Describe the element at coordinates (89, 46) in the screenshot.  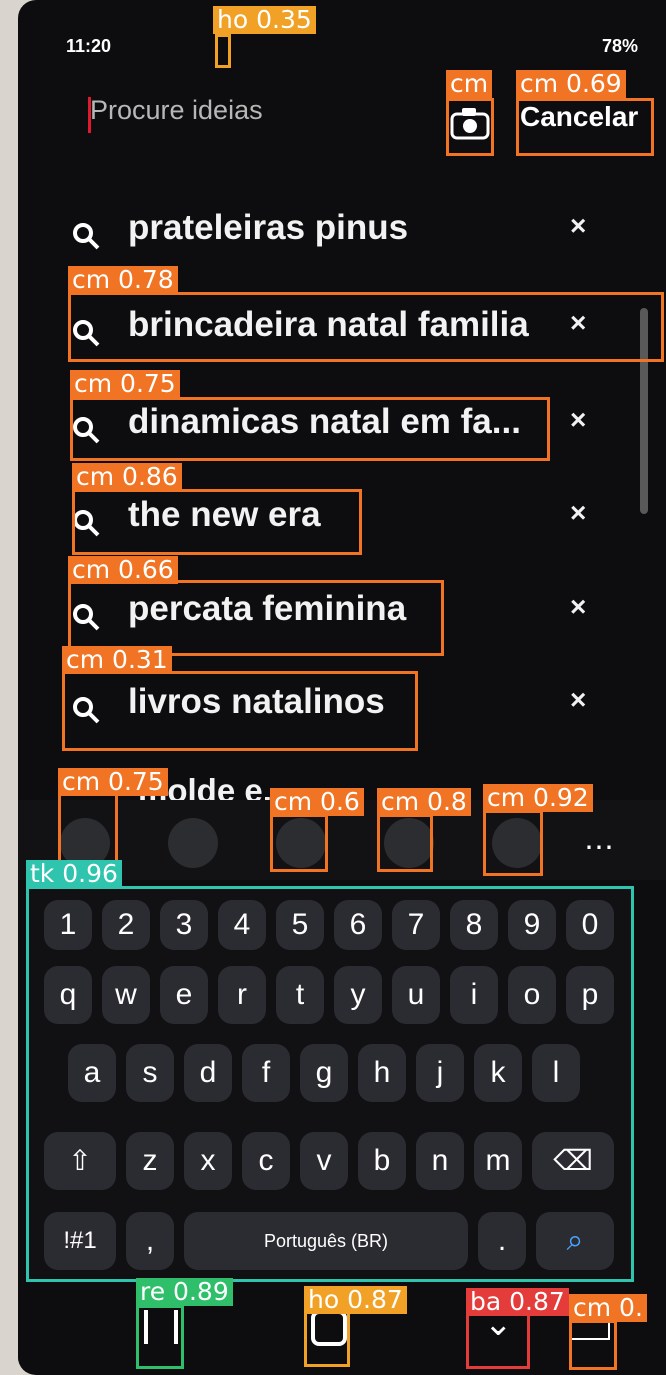
I see `status-time: 11:20` at that location.